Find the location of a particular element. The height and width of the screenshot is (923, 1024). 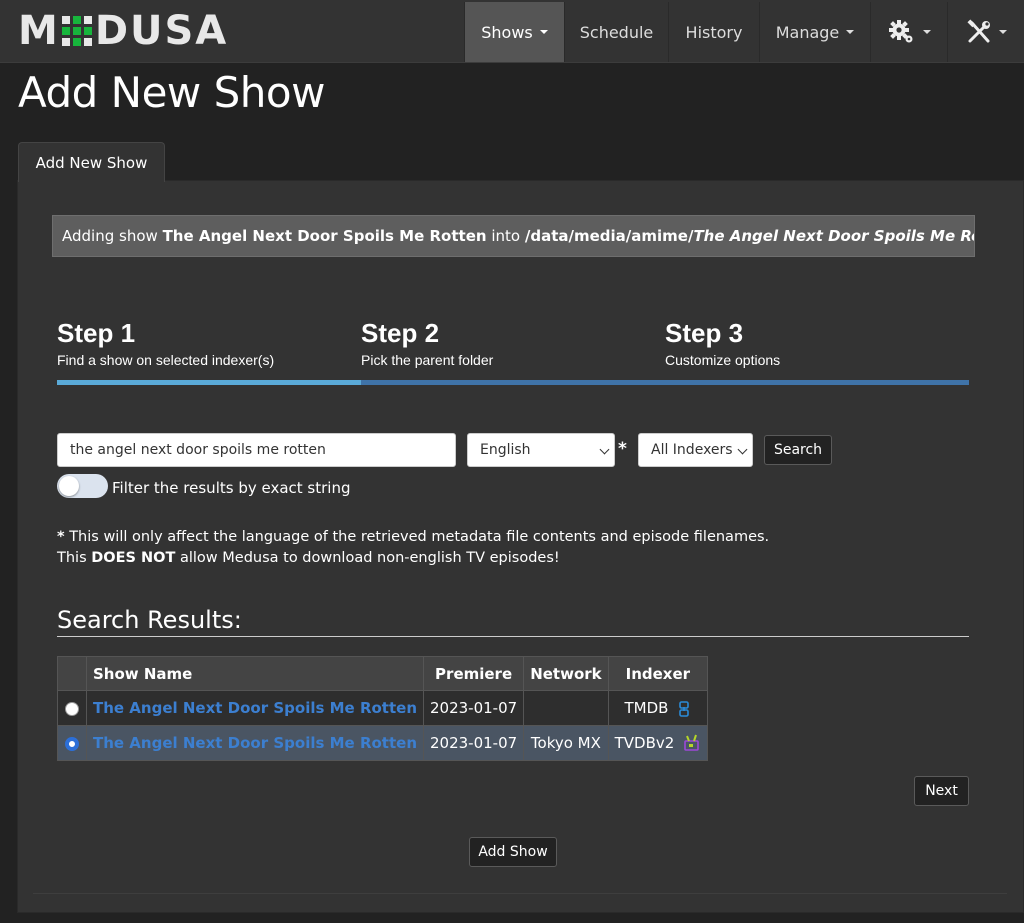

nav-manage: Manage is located at coordinates (814, 32).